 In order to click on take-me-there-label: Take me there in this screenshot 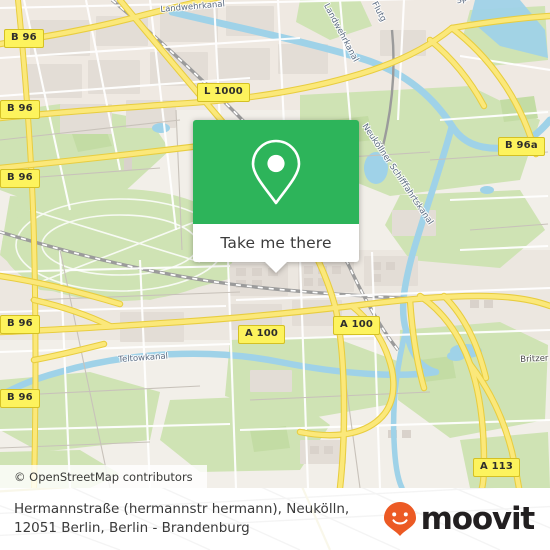, I will do `click(276, 243)`.